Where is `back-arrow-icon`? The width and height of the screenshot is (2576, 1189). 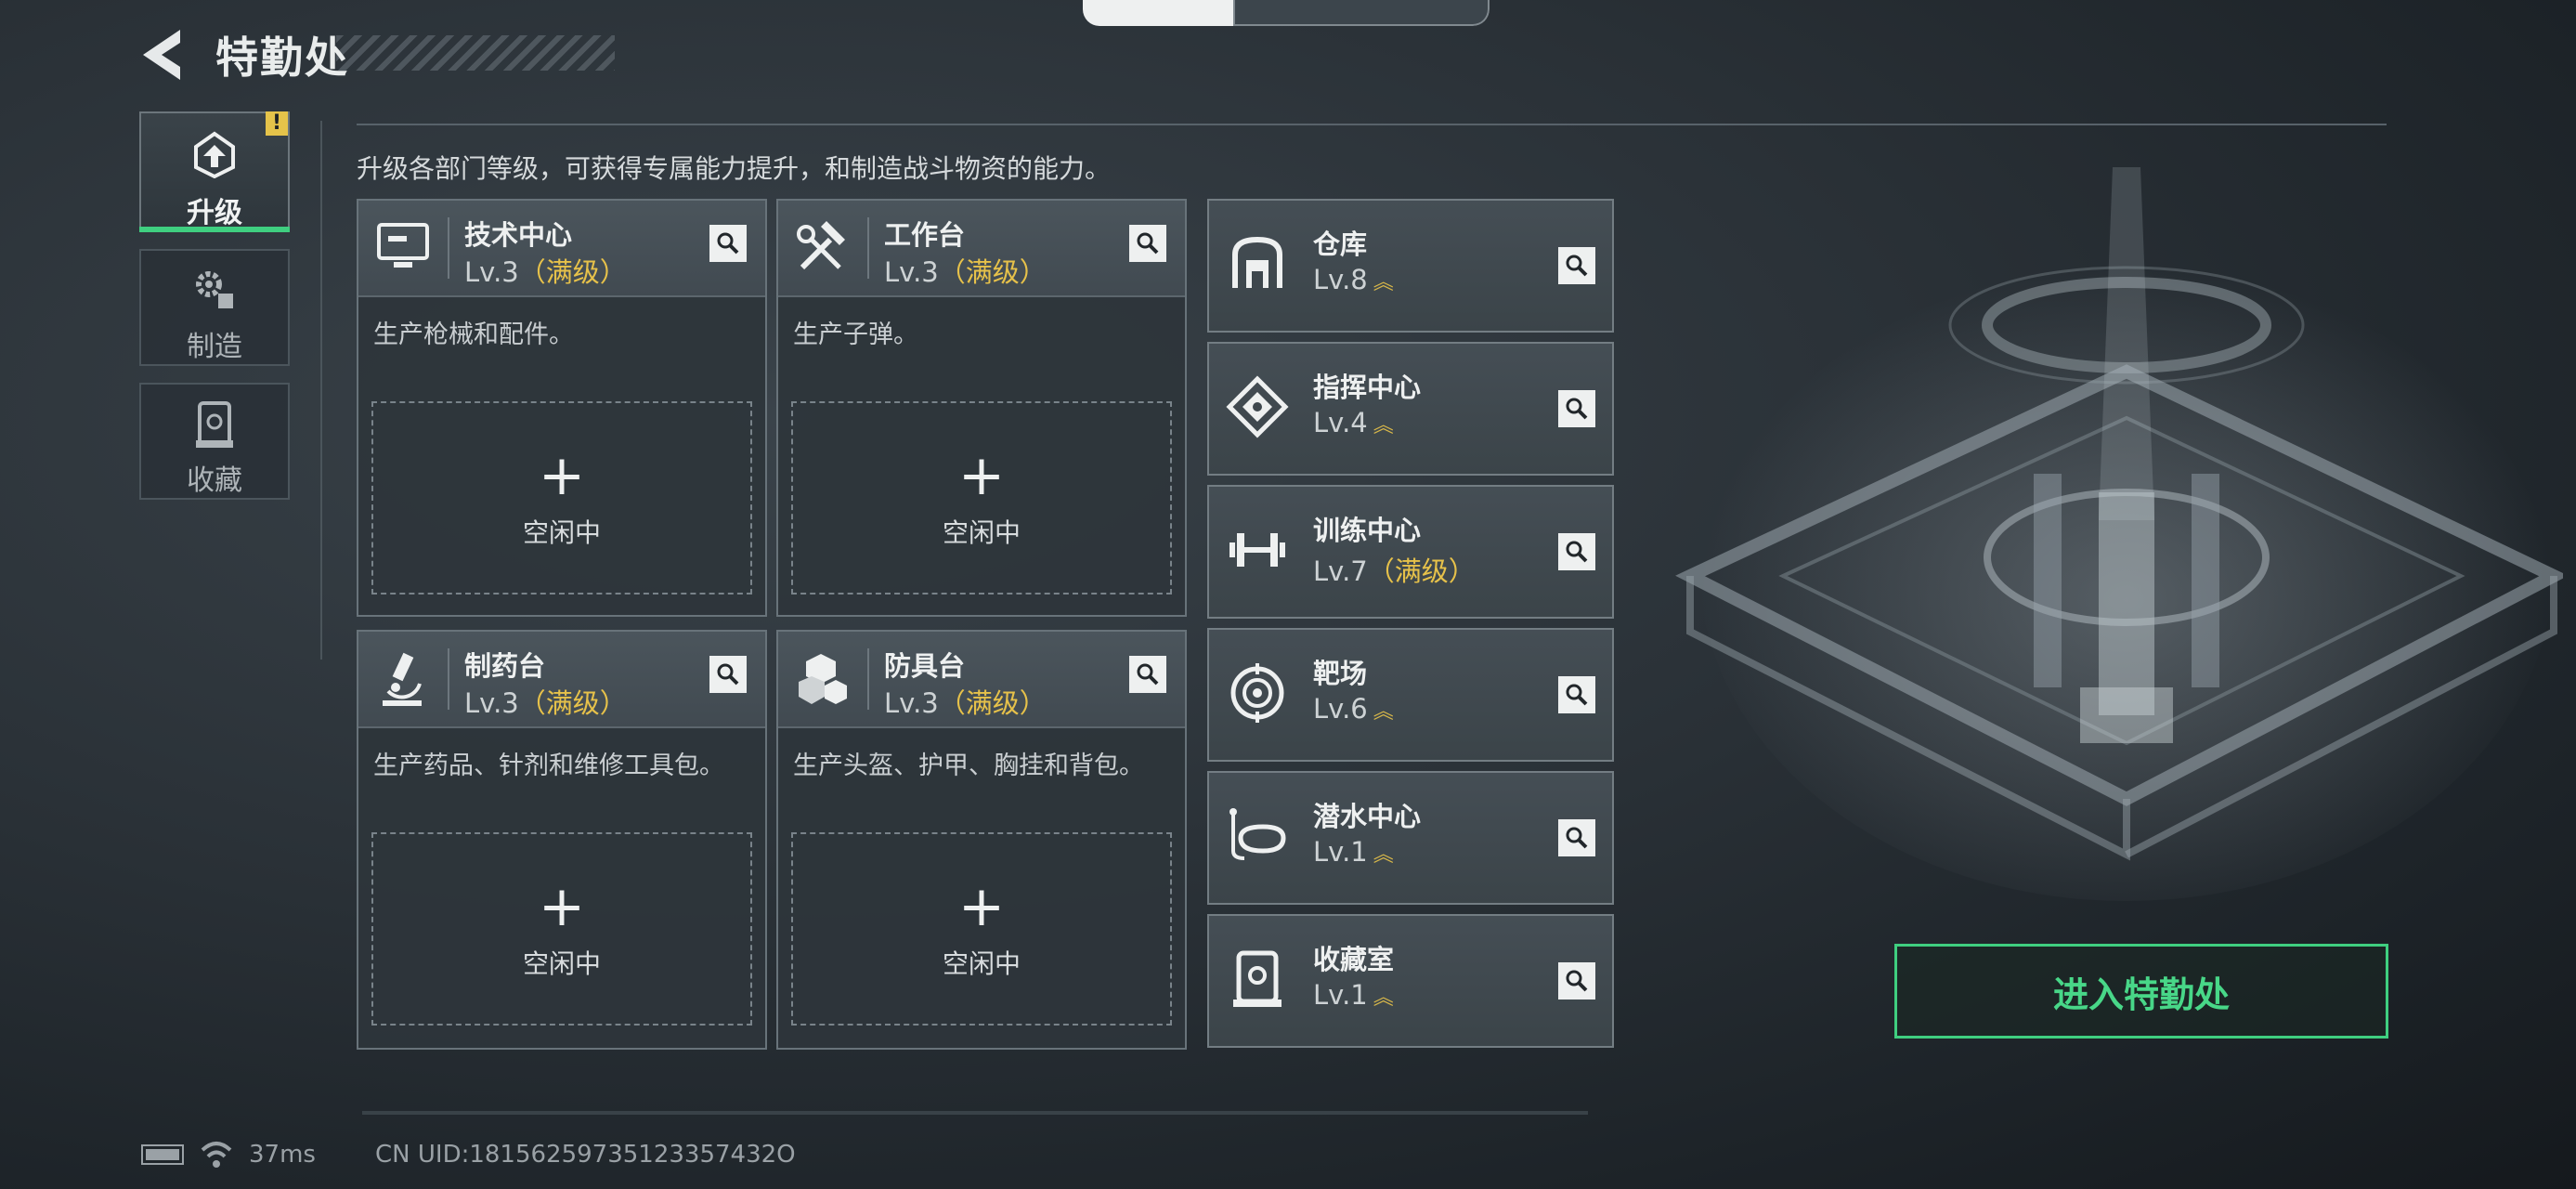 back-arrow-icon is located at coordinates (161, 55).